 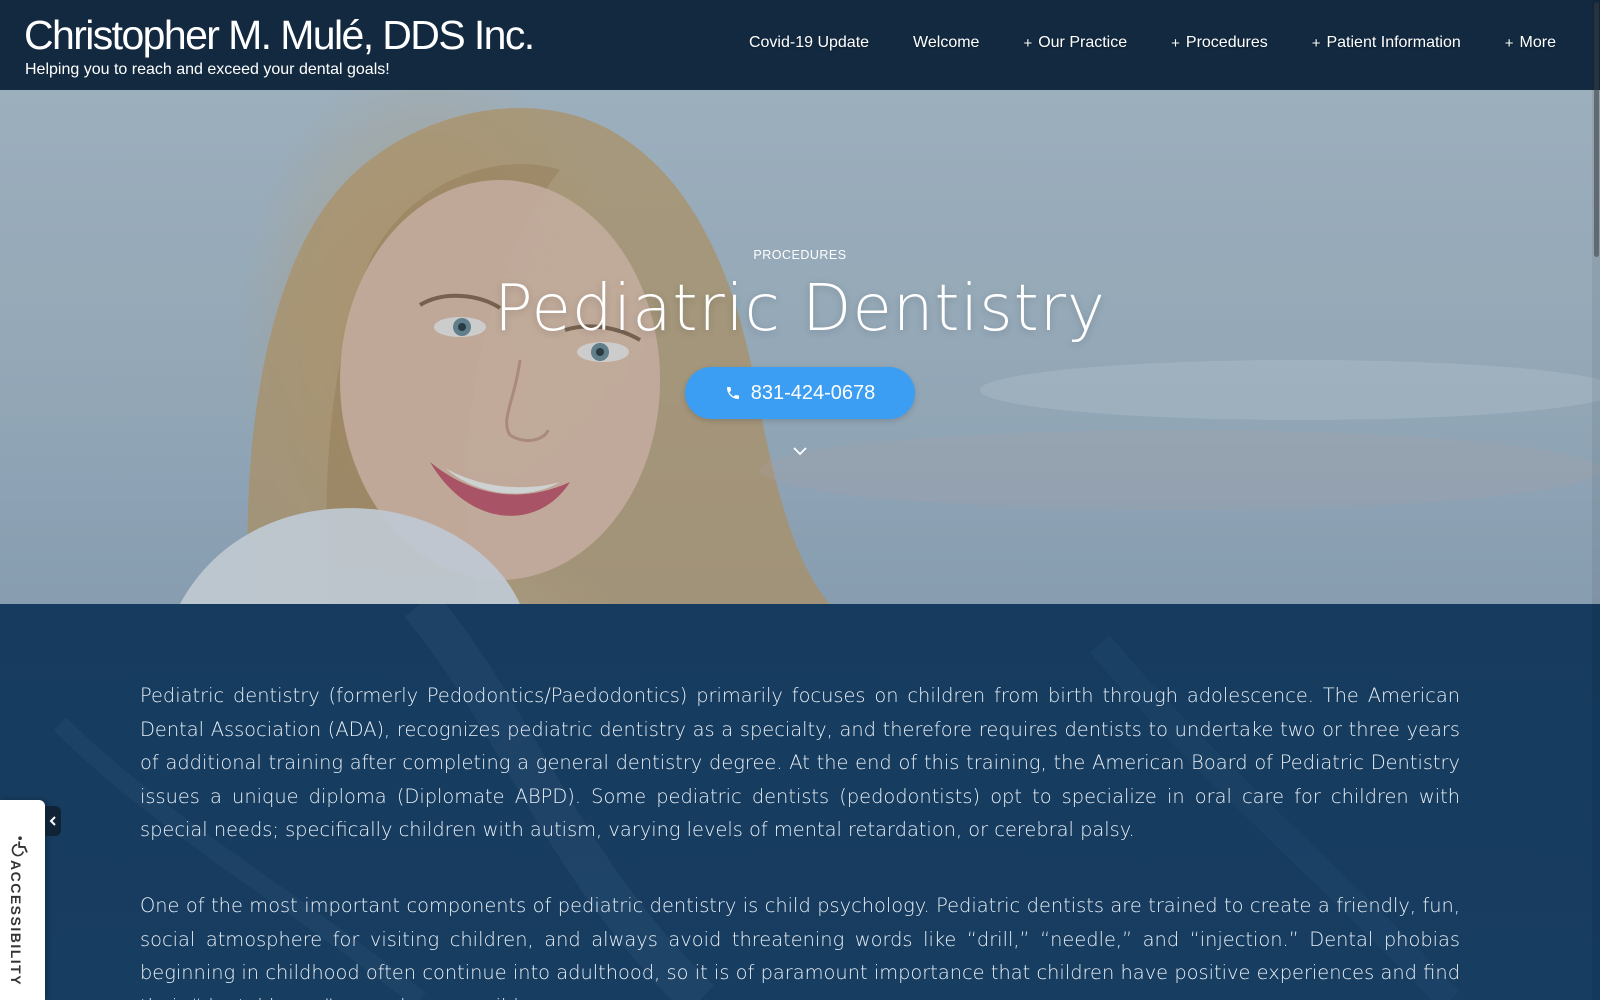 What do you see at coordinates (19, 846) in the screenshot?
I see `wheelchair-icon` at bounding box center [19, 846].